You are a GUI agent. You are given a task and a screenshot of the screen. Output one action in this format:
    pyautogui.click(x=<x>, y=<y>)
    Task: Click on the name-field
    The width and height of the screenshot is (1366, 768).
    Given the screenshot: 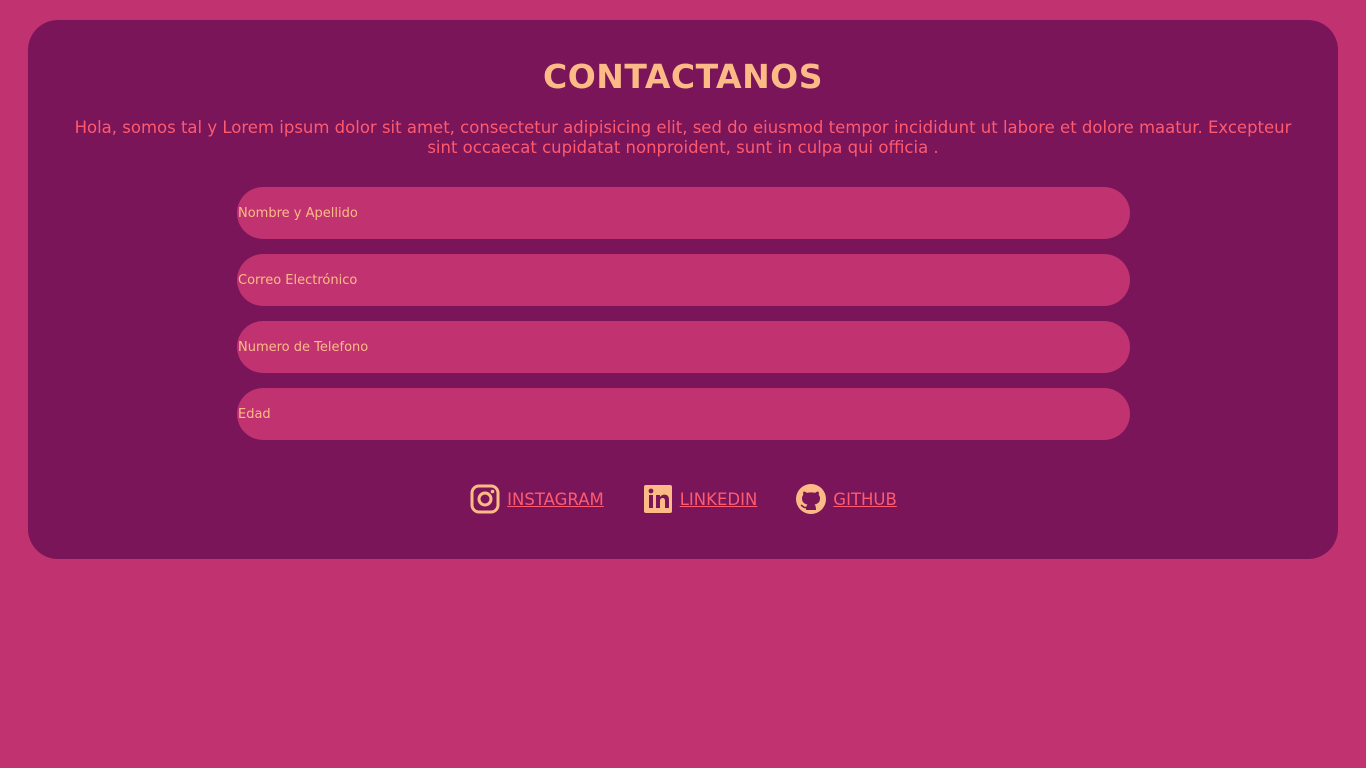 What is the action you would take?
    pyautogui.click(x=683, y=213)
    